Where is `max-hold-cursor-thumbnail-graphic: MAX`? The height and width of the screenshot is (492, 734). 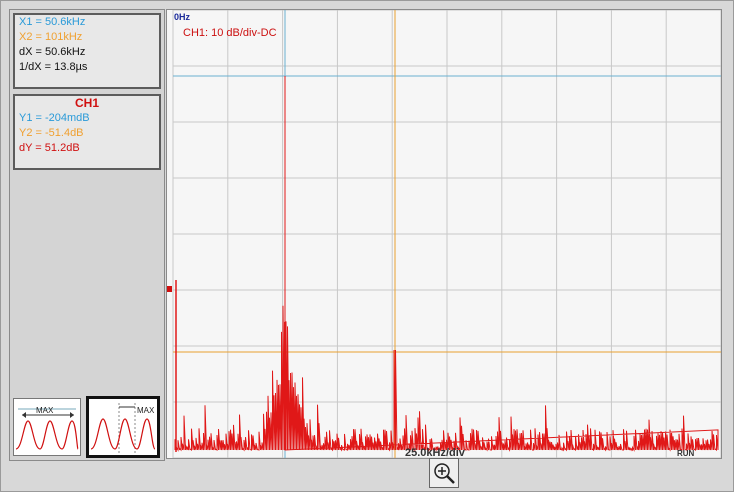 max-hold-cursor-thumbnail-graphic: MAX is located at coordinates (123, 427).